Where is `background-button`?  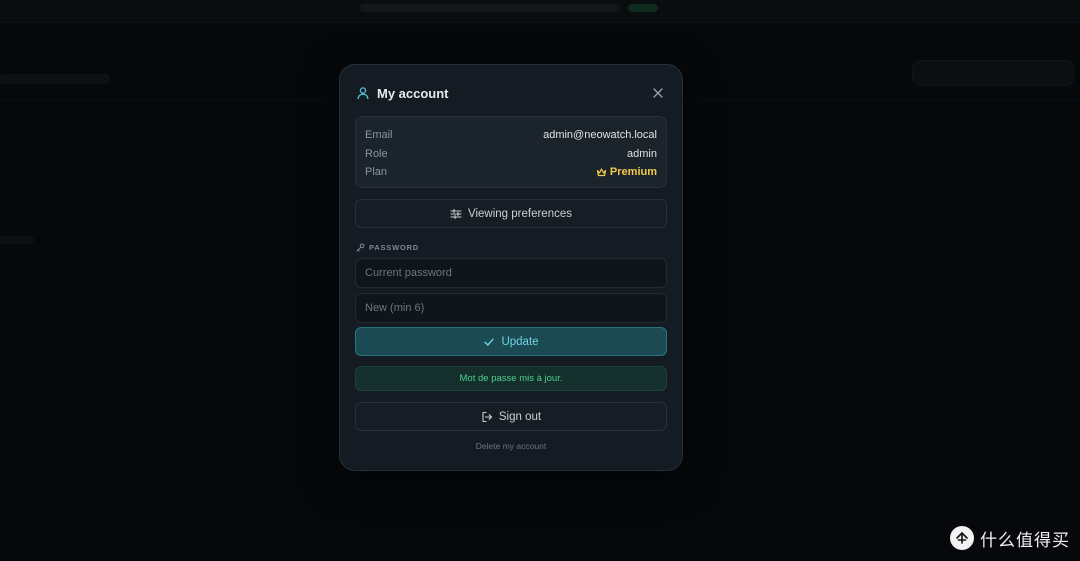 background-button is located at coordinates (993, 73).